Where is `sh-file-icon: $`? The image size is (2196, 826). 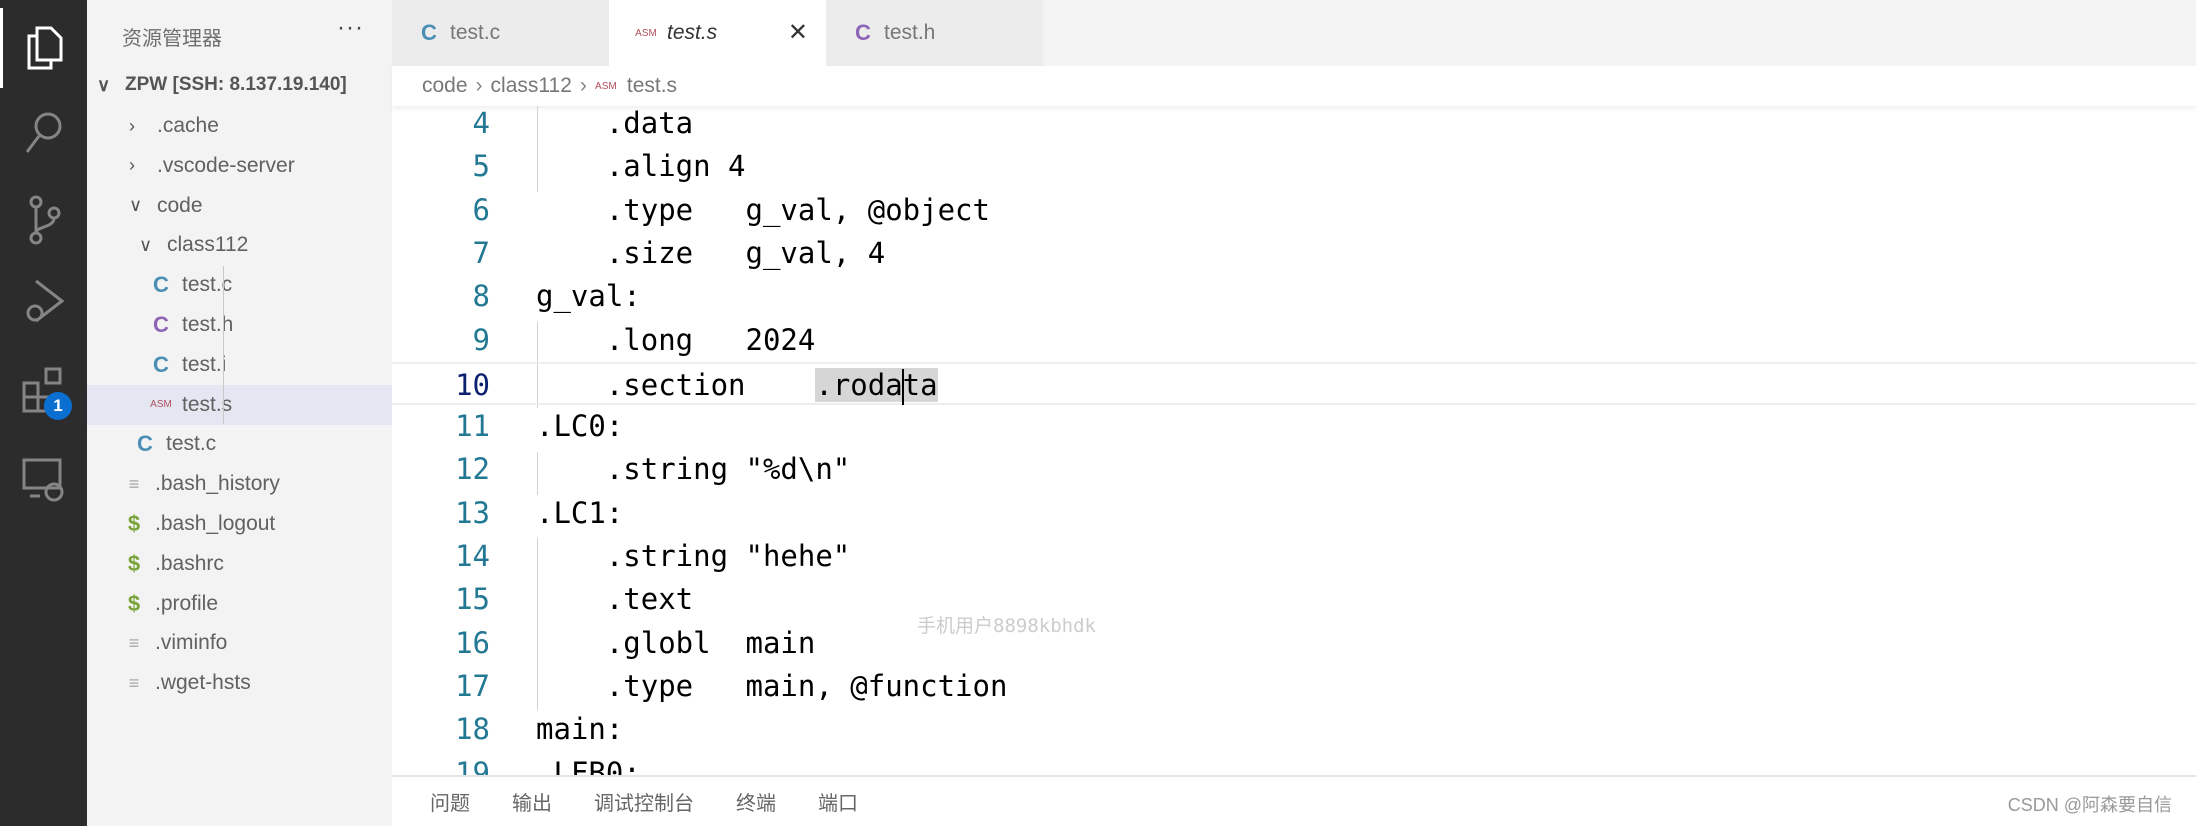
sh-file-icon: $ is located at coordinates (134, 523).